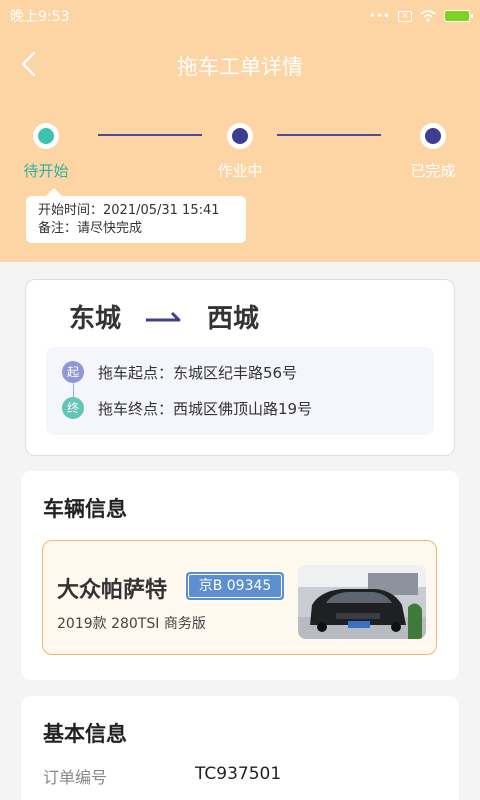  I want to click on wifi-icon, so click(428, 16).